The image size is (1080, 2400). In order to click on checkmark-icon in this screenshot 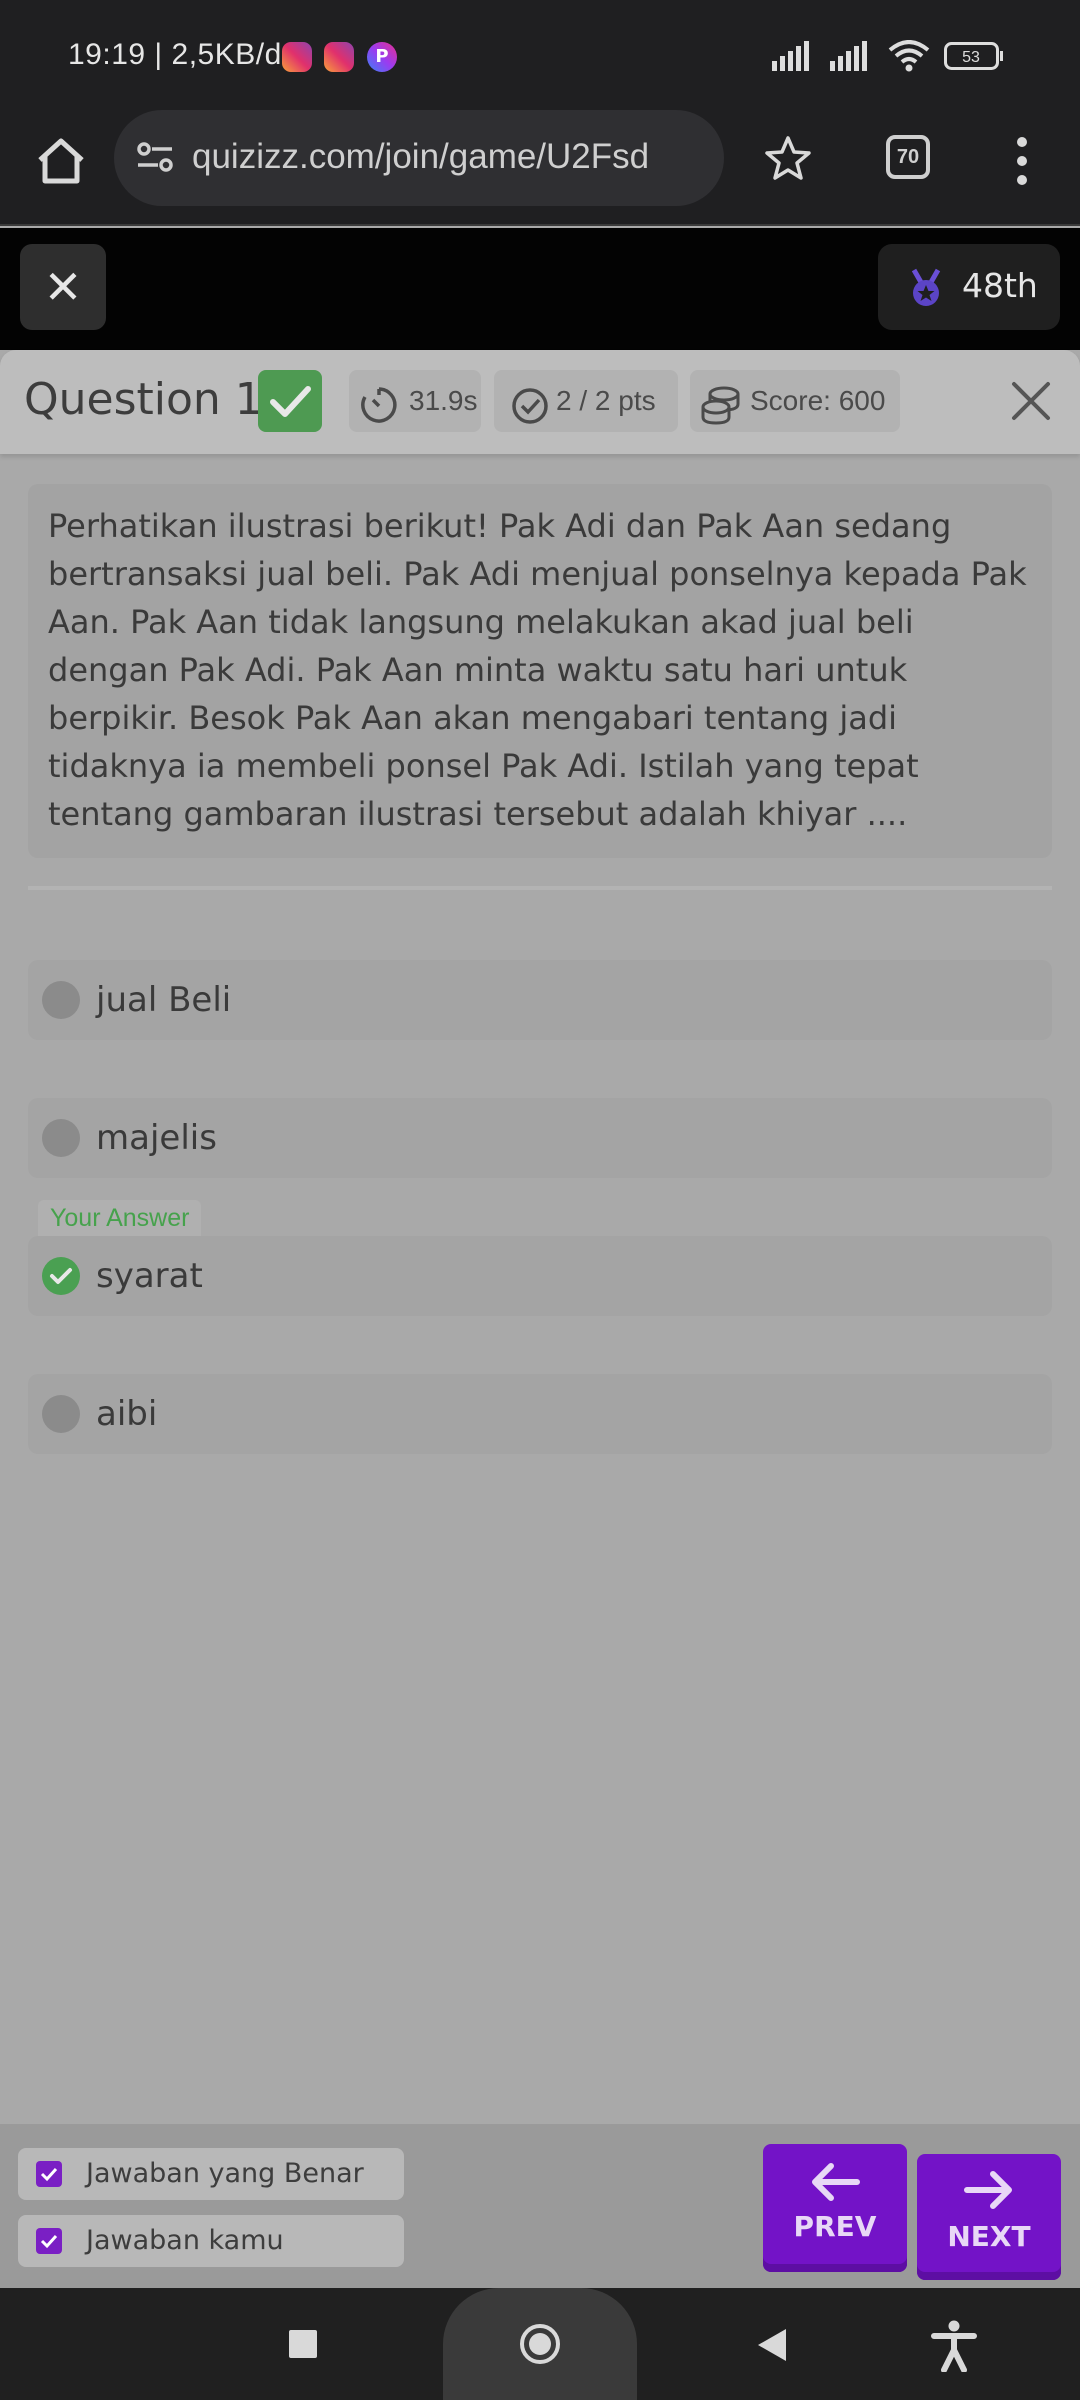, I will do `click(290, 401)`.